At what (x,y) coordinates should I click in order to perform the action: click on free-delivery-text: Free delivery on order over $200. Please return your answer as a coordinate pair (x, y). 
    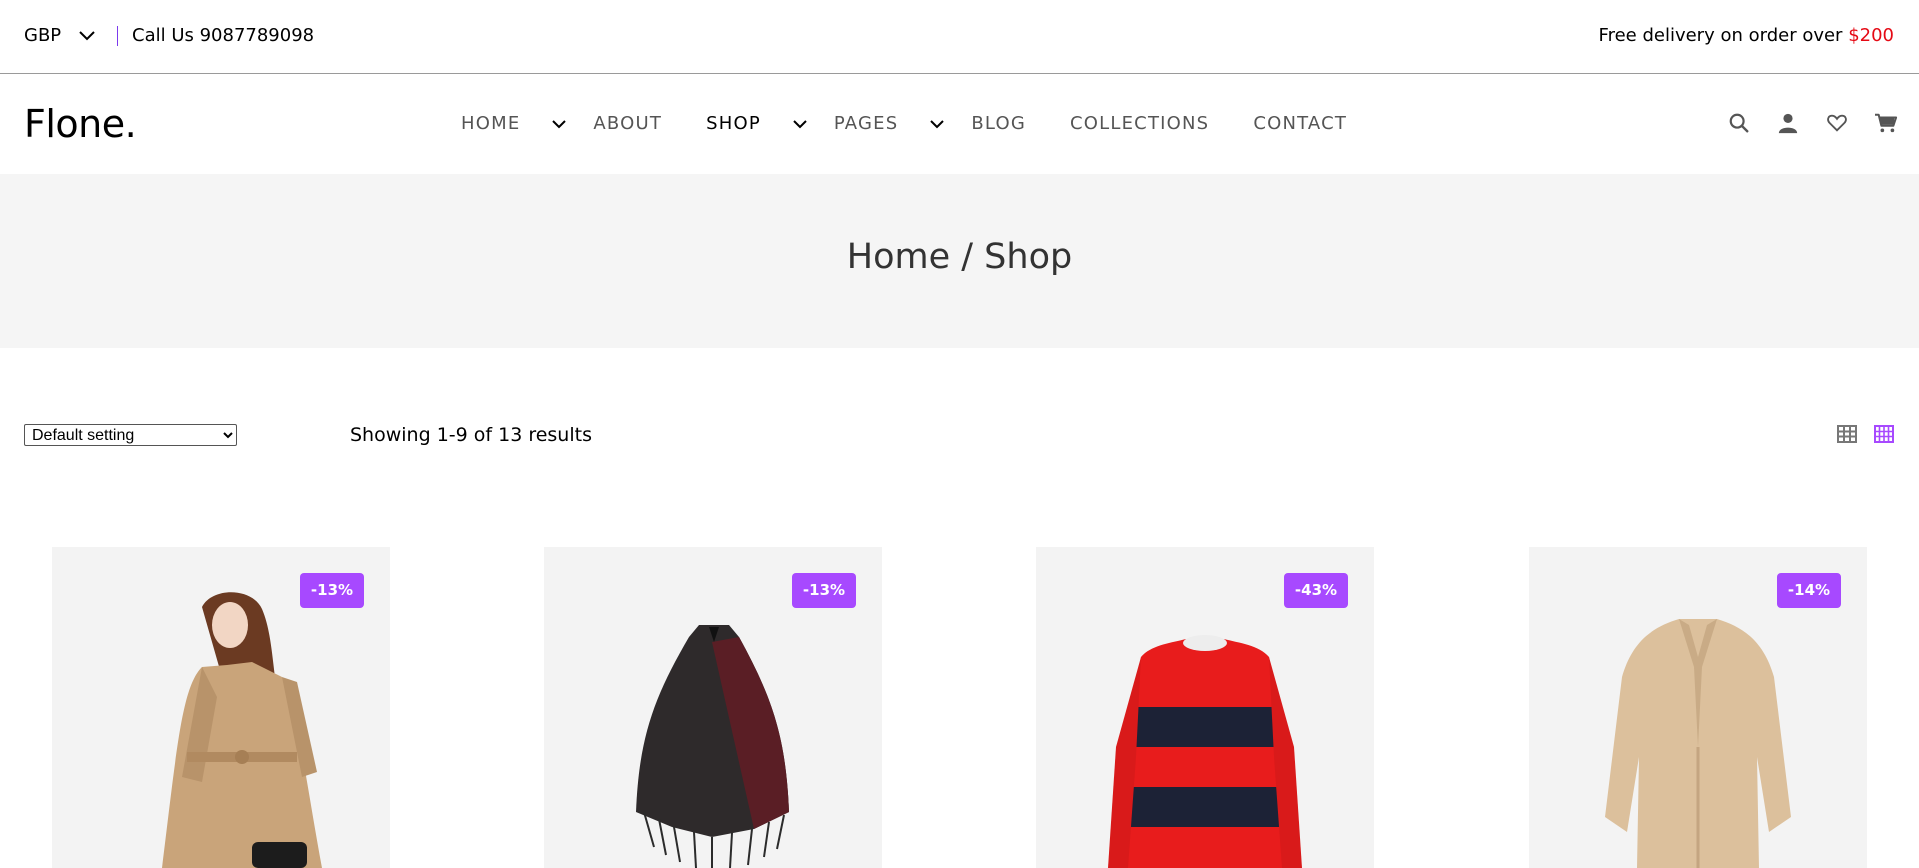
    Looking at the image, I should click on (1746, 35).